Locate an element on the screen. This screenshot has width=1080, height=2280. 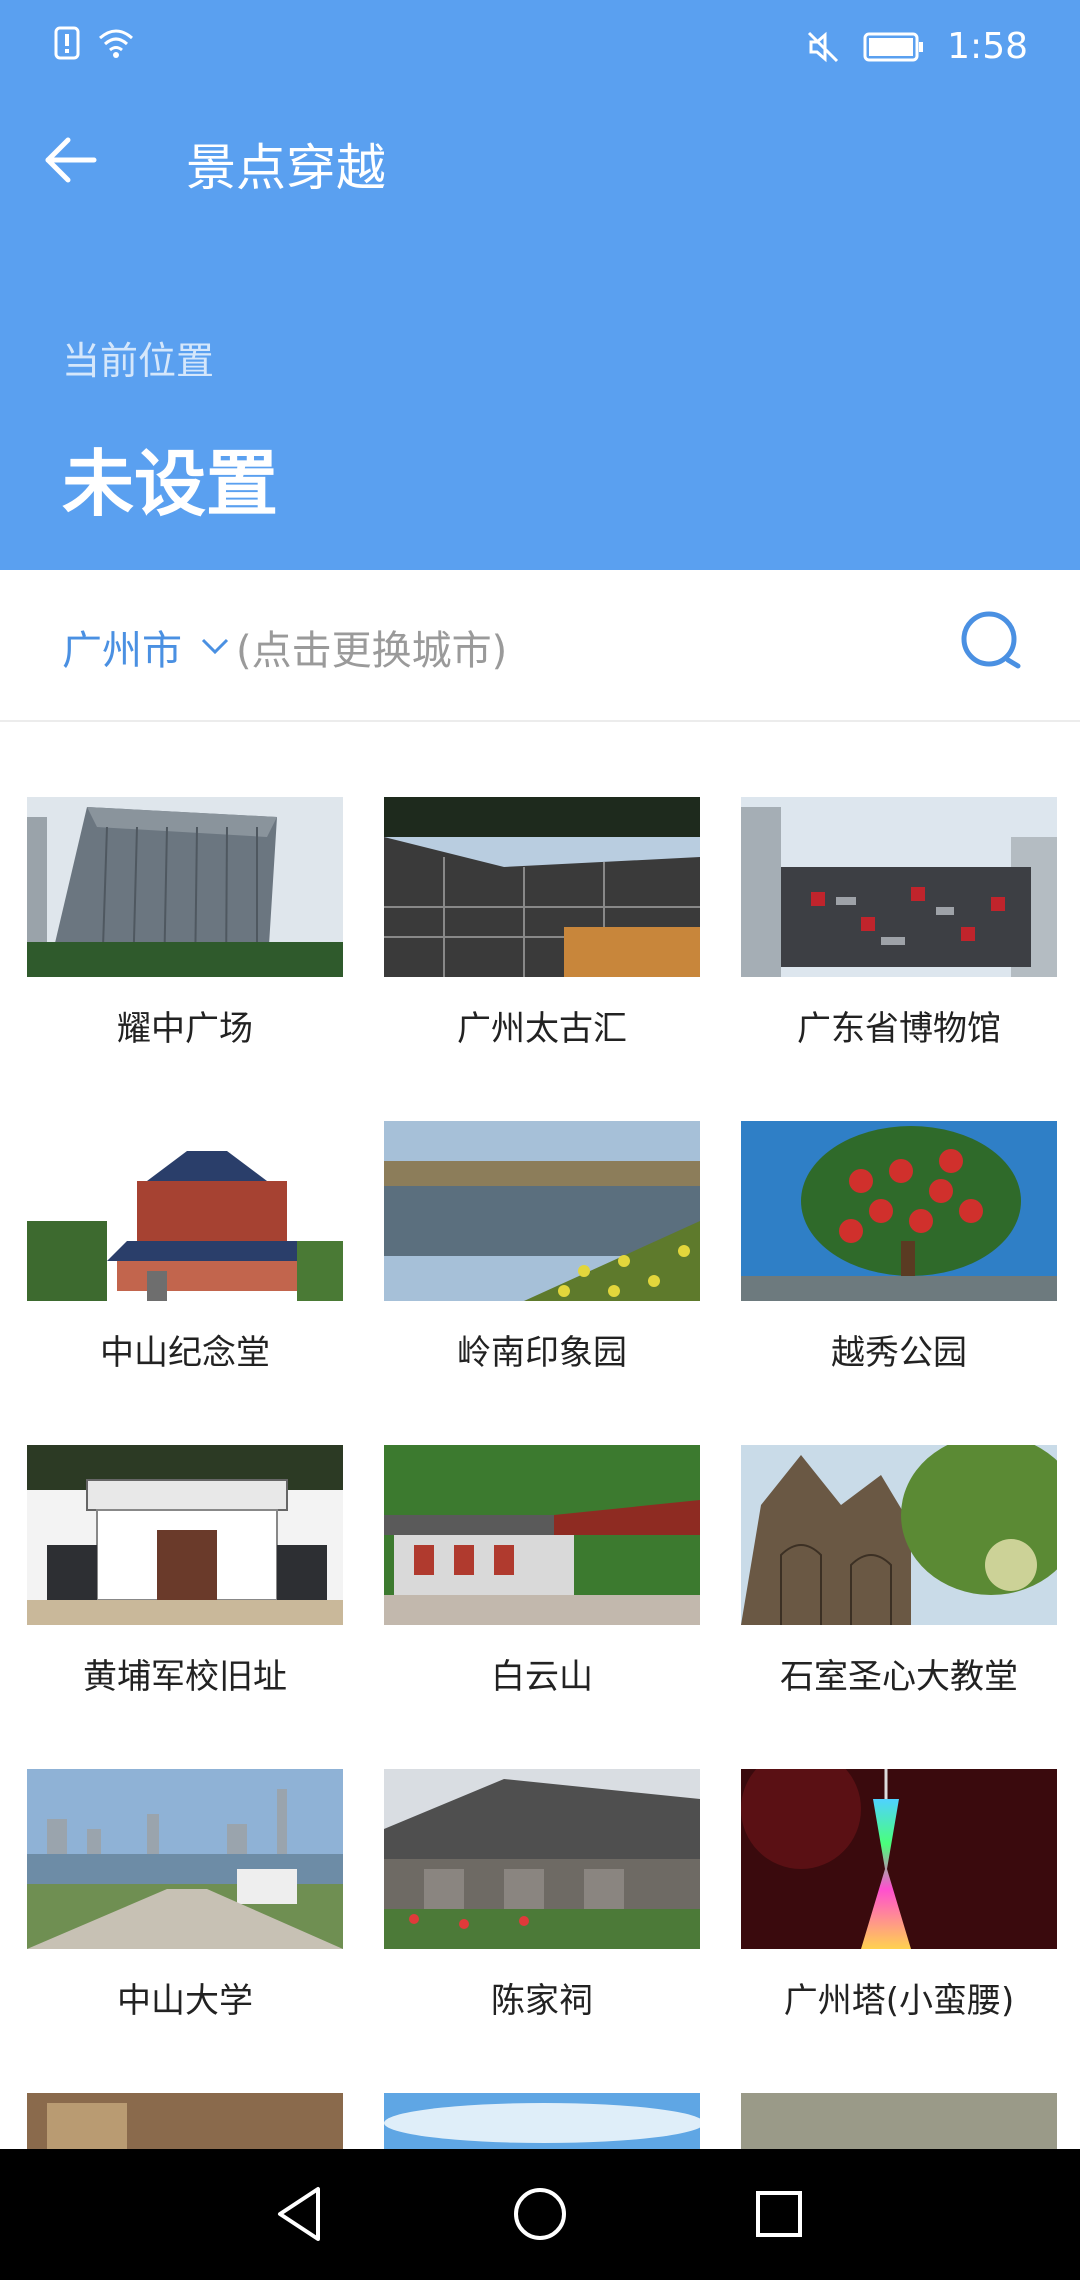
place-name: 陈家祠 is located at coordinates (542, 2001).